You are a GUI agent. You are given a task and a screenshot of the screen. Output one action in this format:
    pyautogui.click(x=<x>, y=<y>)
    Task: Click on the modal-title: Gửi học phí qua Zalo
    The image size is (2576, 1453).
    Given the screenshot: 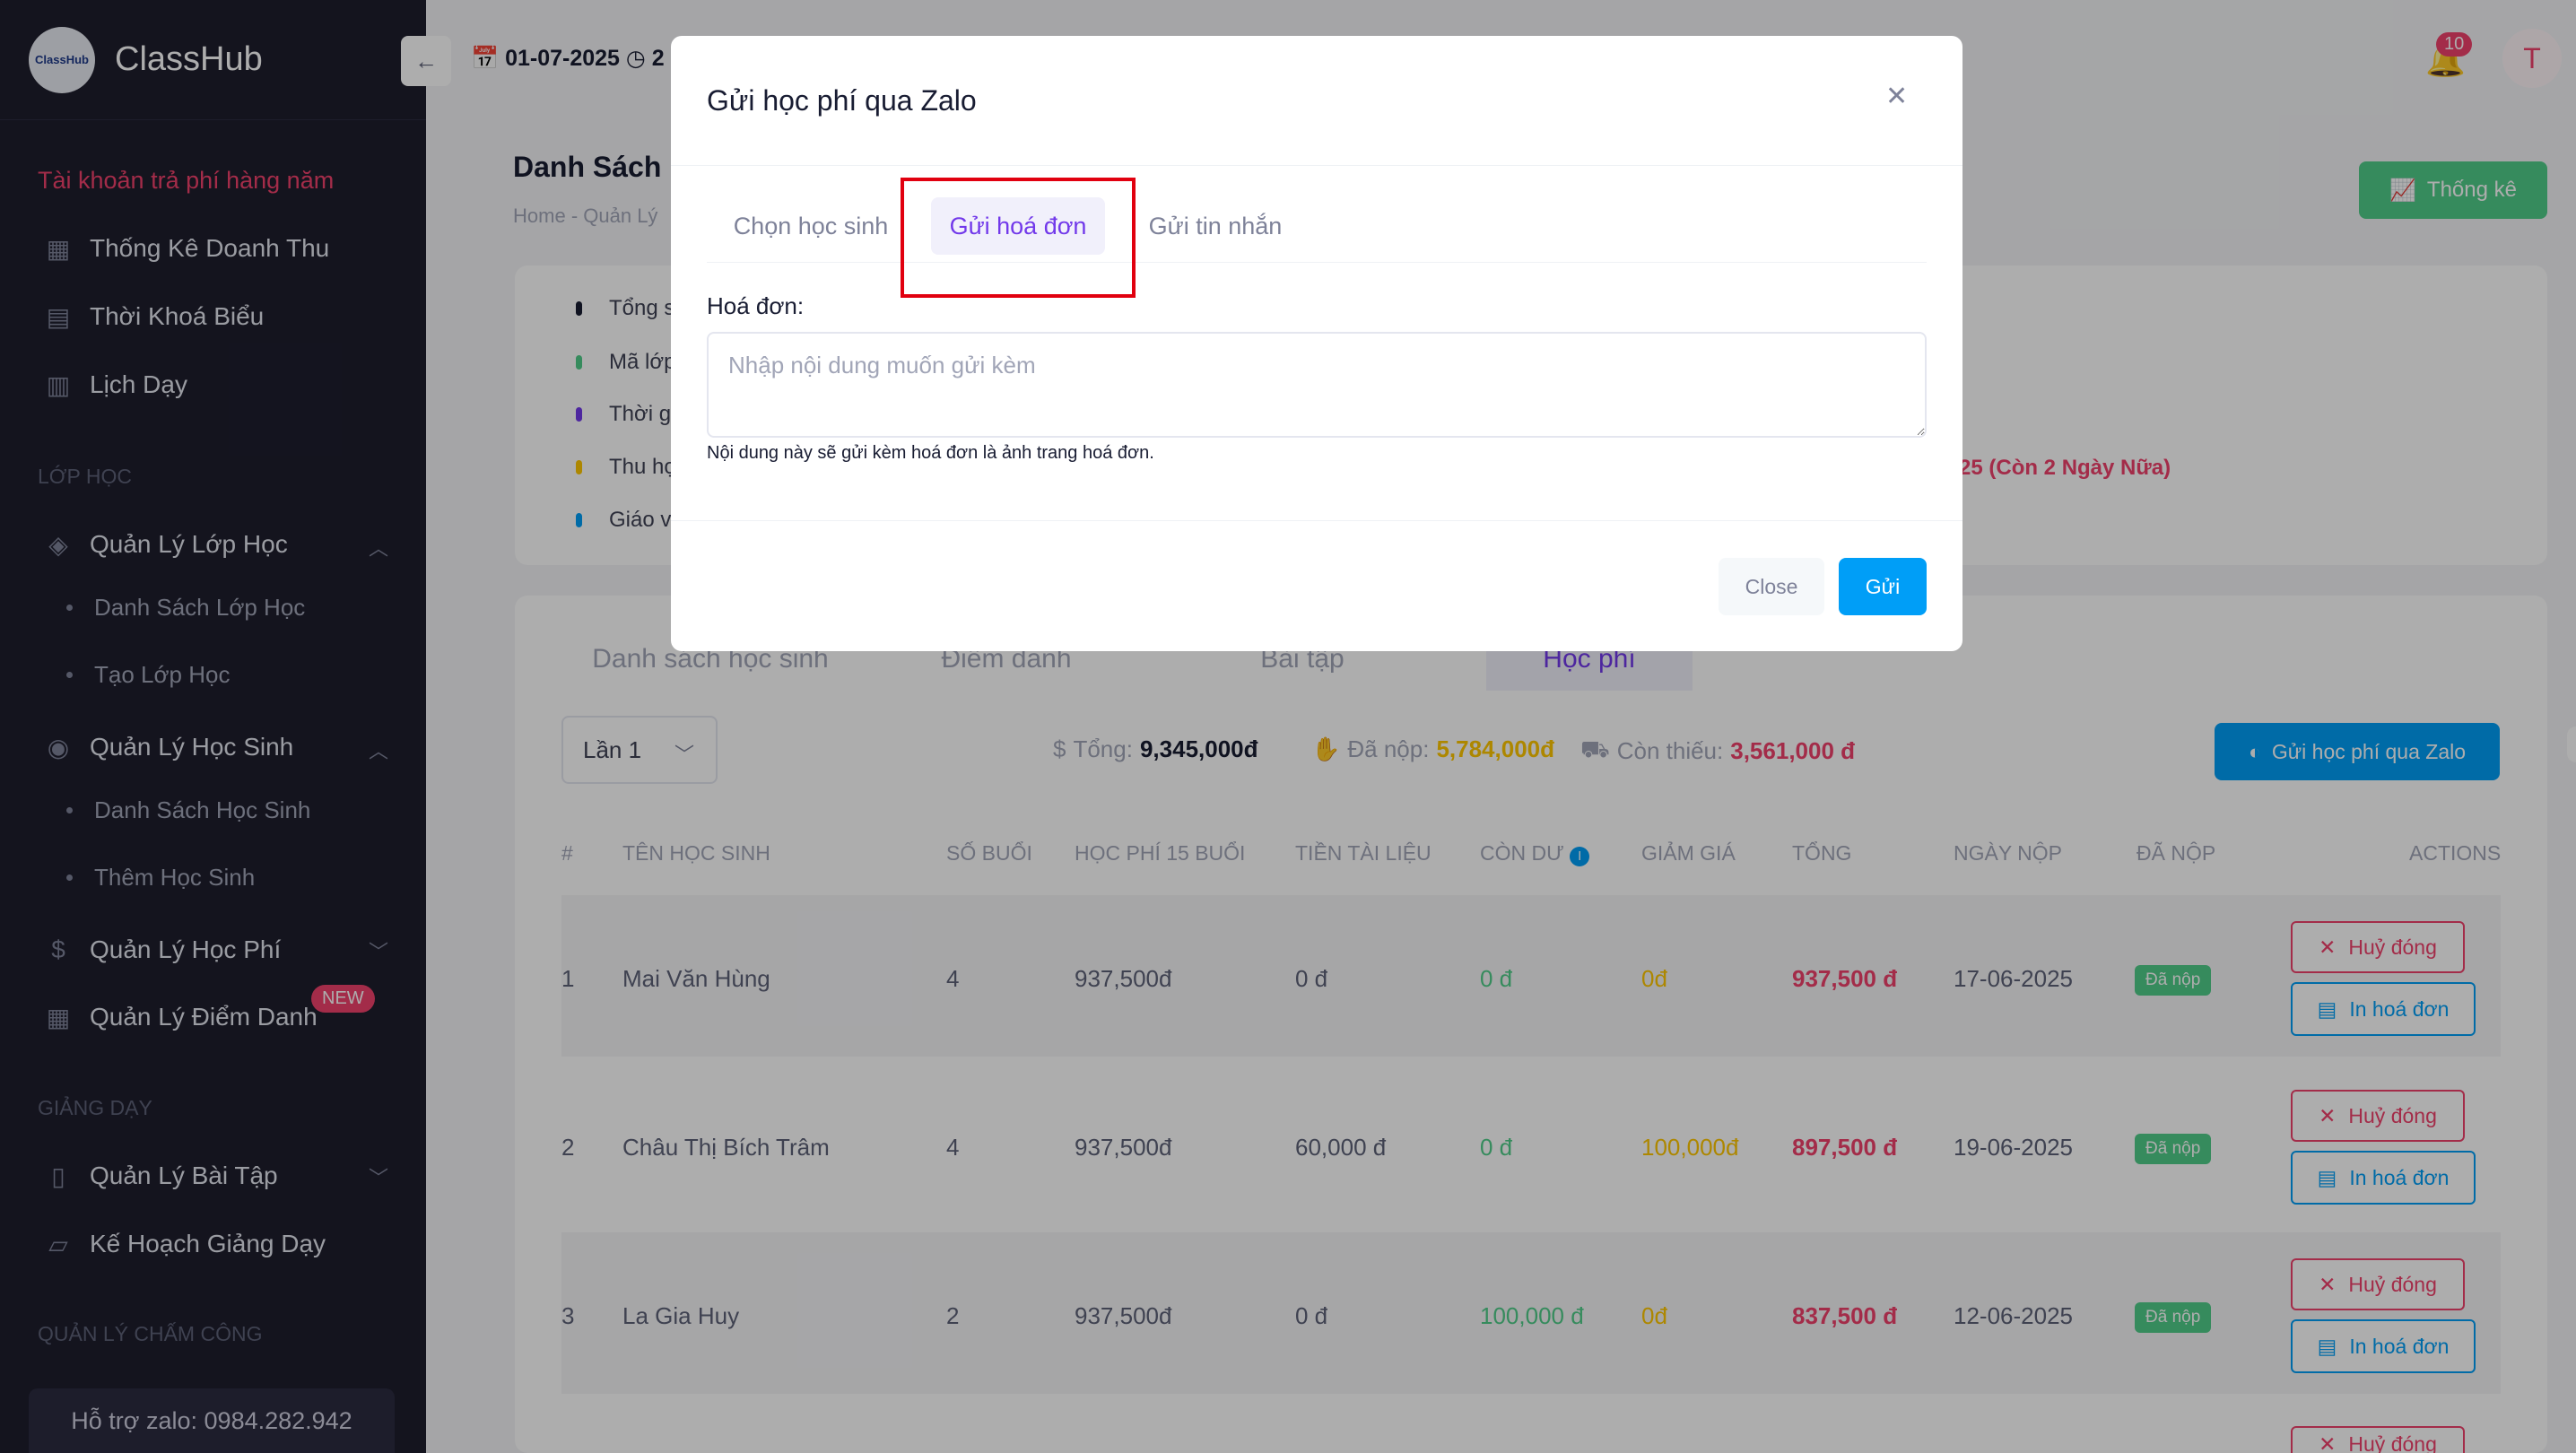 What is the action you would take?
    pyautogui.click(x=842, y=100)
    